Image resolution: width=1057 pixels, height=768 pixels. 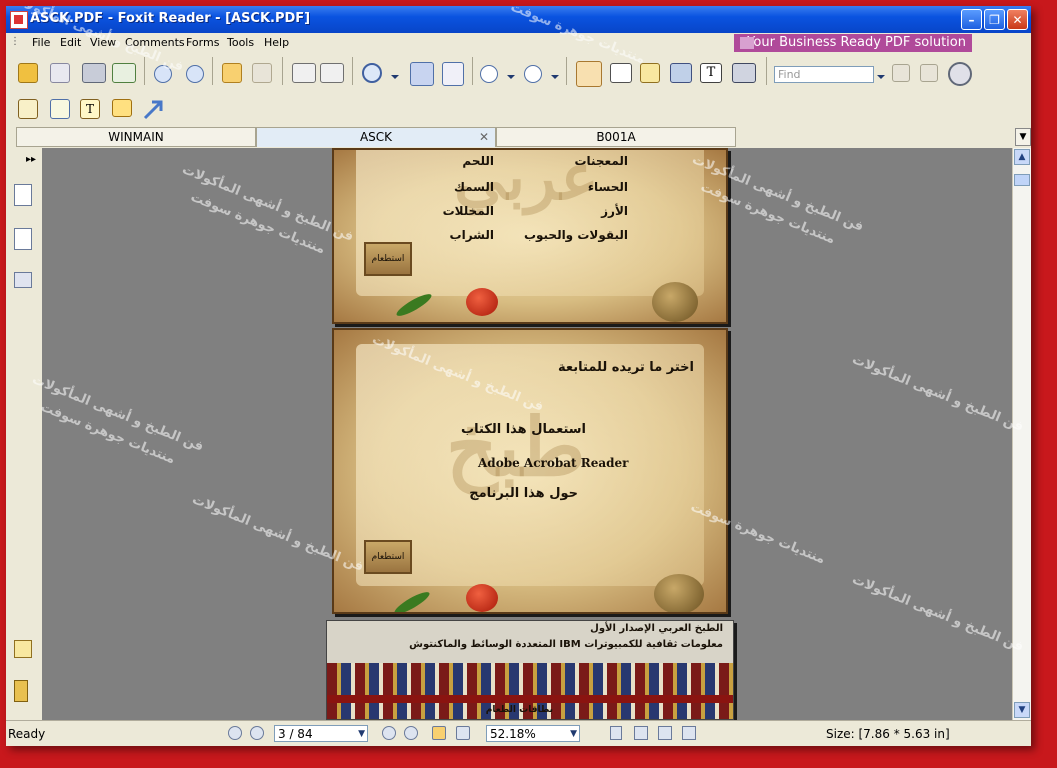 I want to click on tab-label: ASCK, so click(x=376, y=137).